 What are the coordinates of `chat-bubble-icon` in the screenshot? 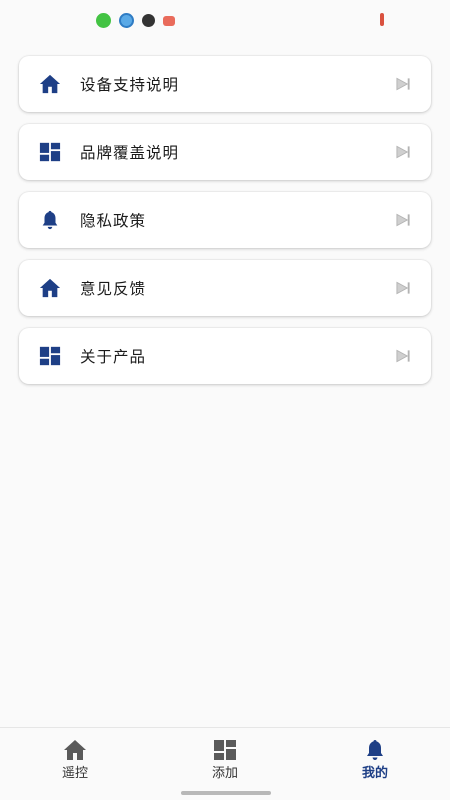 It's located at (126, 20).